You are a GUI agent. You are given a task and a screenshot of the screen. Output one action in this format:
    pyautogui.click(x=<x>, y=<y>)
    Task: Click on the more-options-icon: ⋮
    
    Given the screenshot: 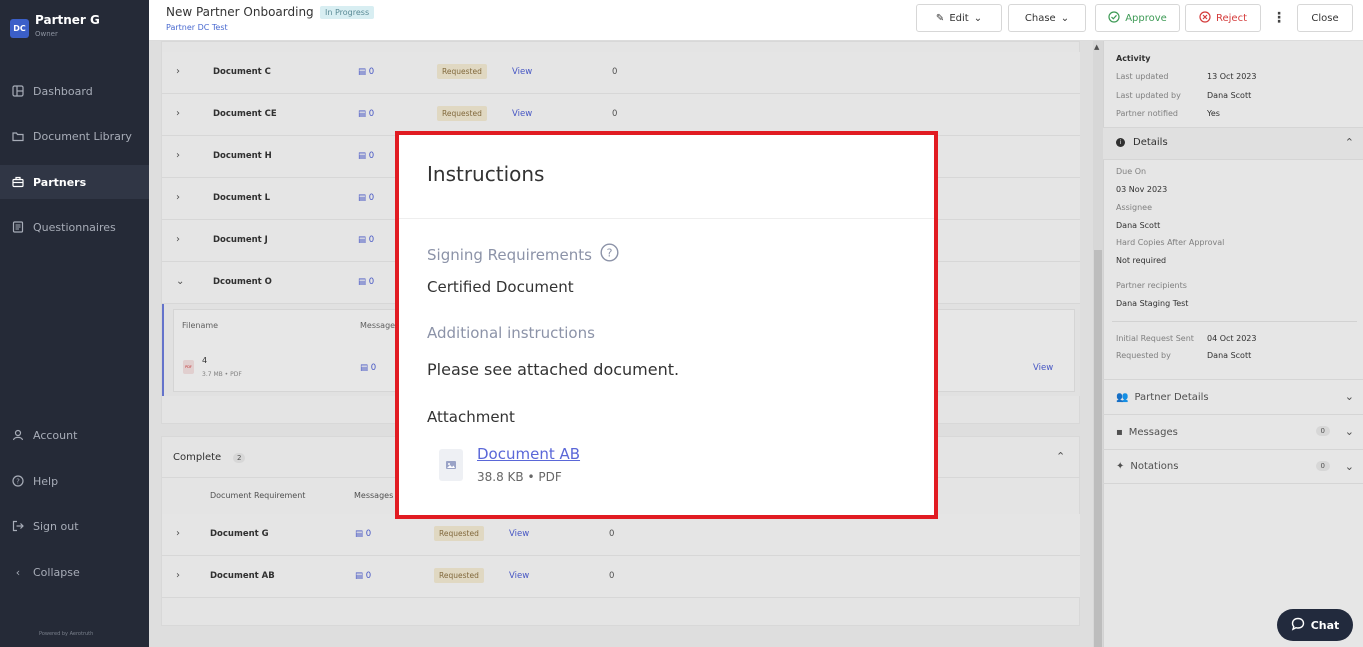 What is the action you would take?
    pyautogui.click(x=1279, y=18)
    